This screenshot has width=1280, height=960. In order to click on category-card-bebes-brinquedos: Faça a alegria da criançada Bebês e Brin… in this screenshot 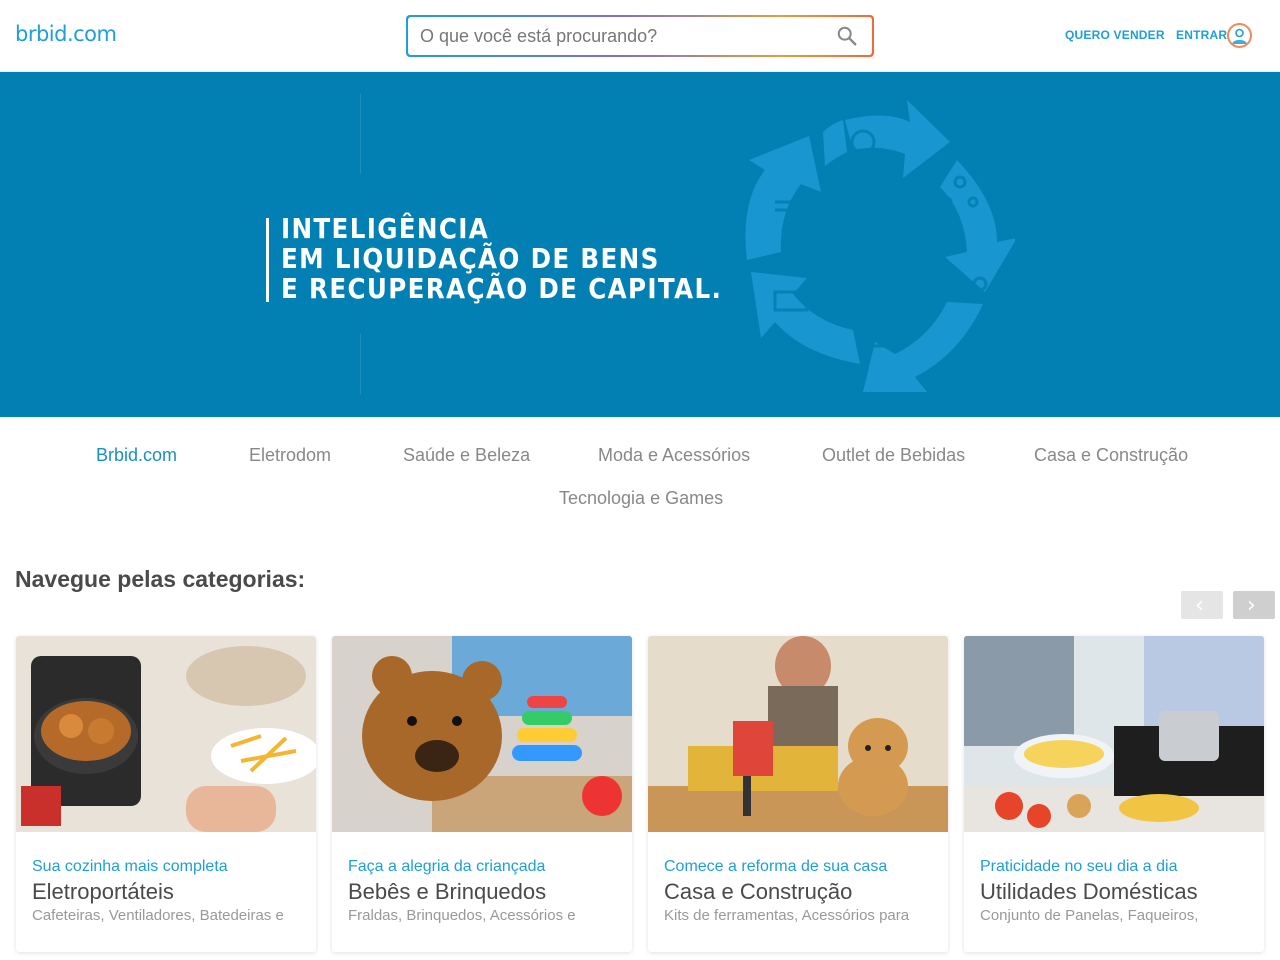, I will do `click(482, 794)`.